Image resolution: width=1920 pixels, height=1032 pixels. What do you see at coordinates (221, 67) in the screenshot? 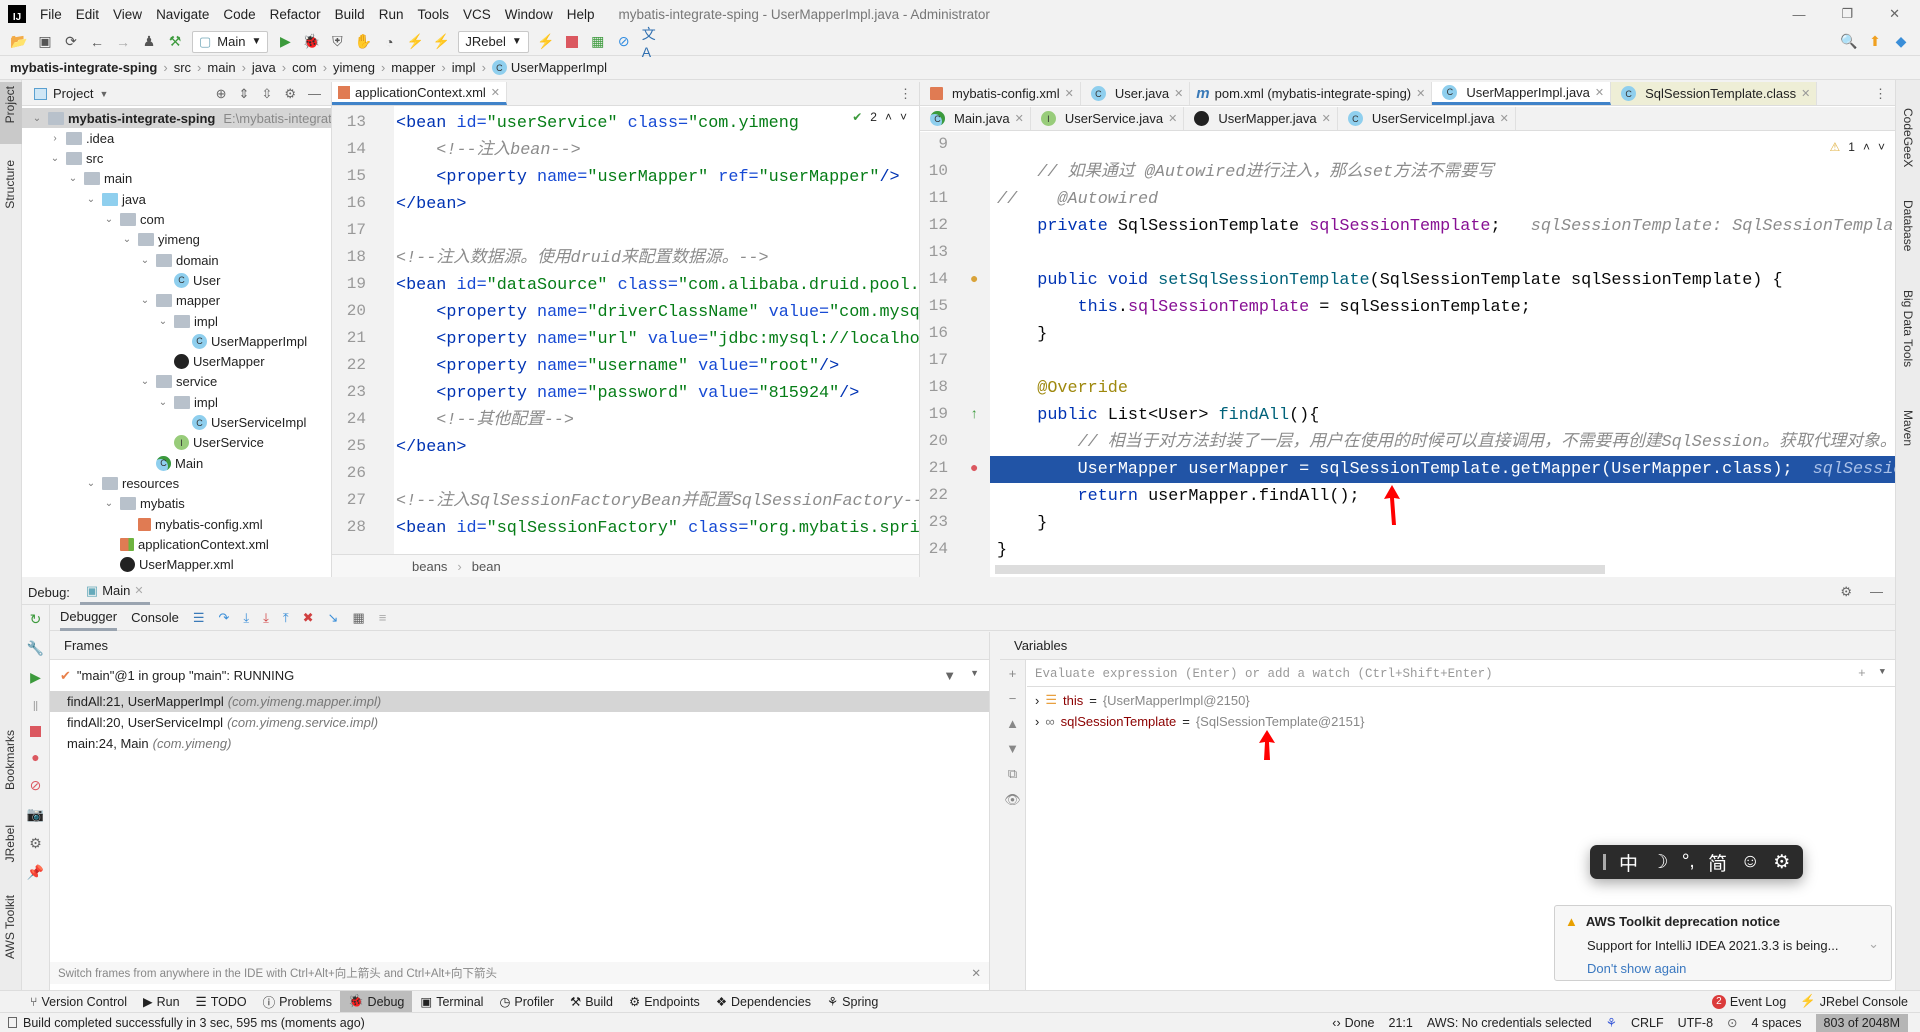
I see `breadcrumb-item: main` at bounding box center [221, 67].